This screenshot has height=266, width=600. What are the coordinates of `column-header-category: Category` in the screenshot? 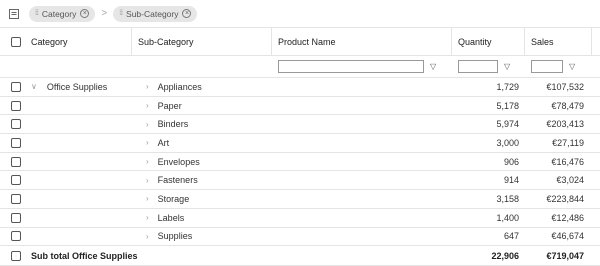 It's located at (78, 41).